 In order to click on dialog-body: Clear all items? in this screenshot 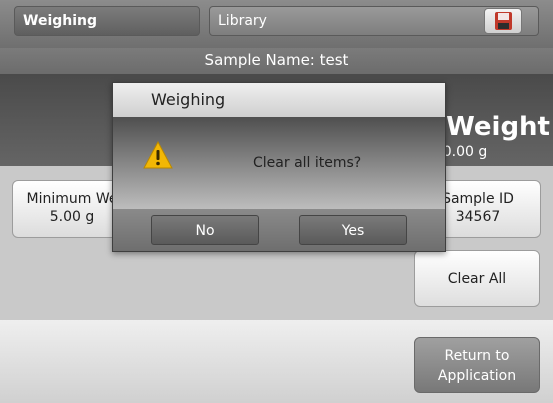, I will do `click(279, 163)`.